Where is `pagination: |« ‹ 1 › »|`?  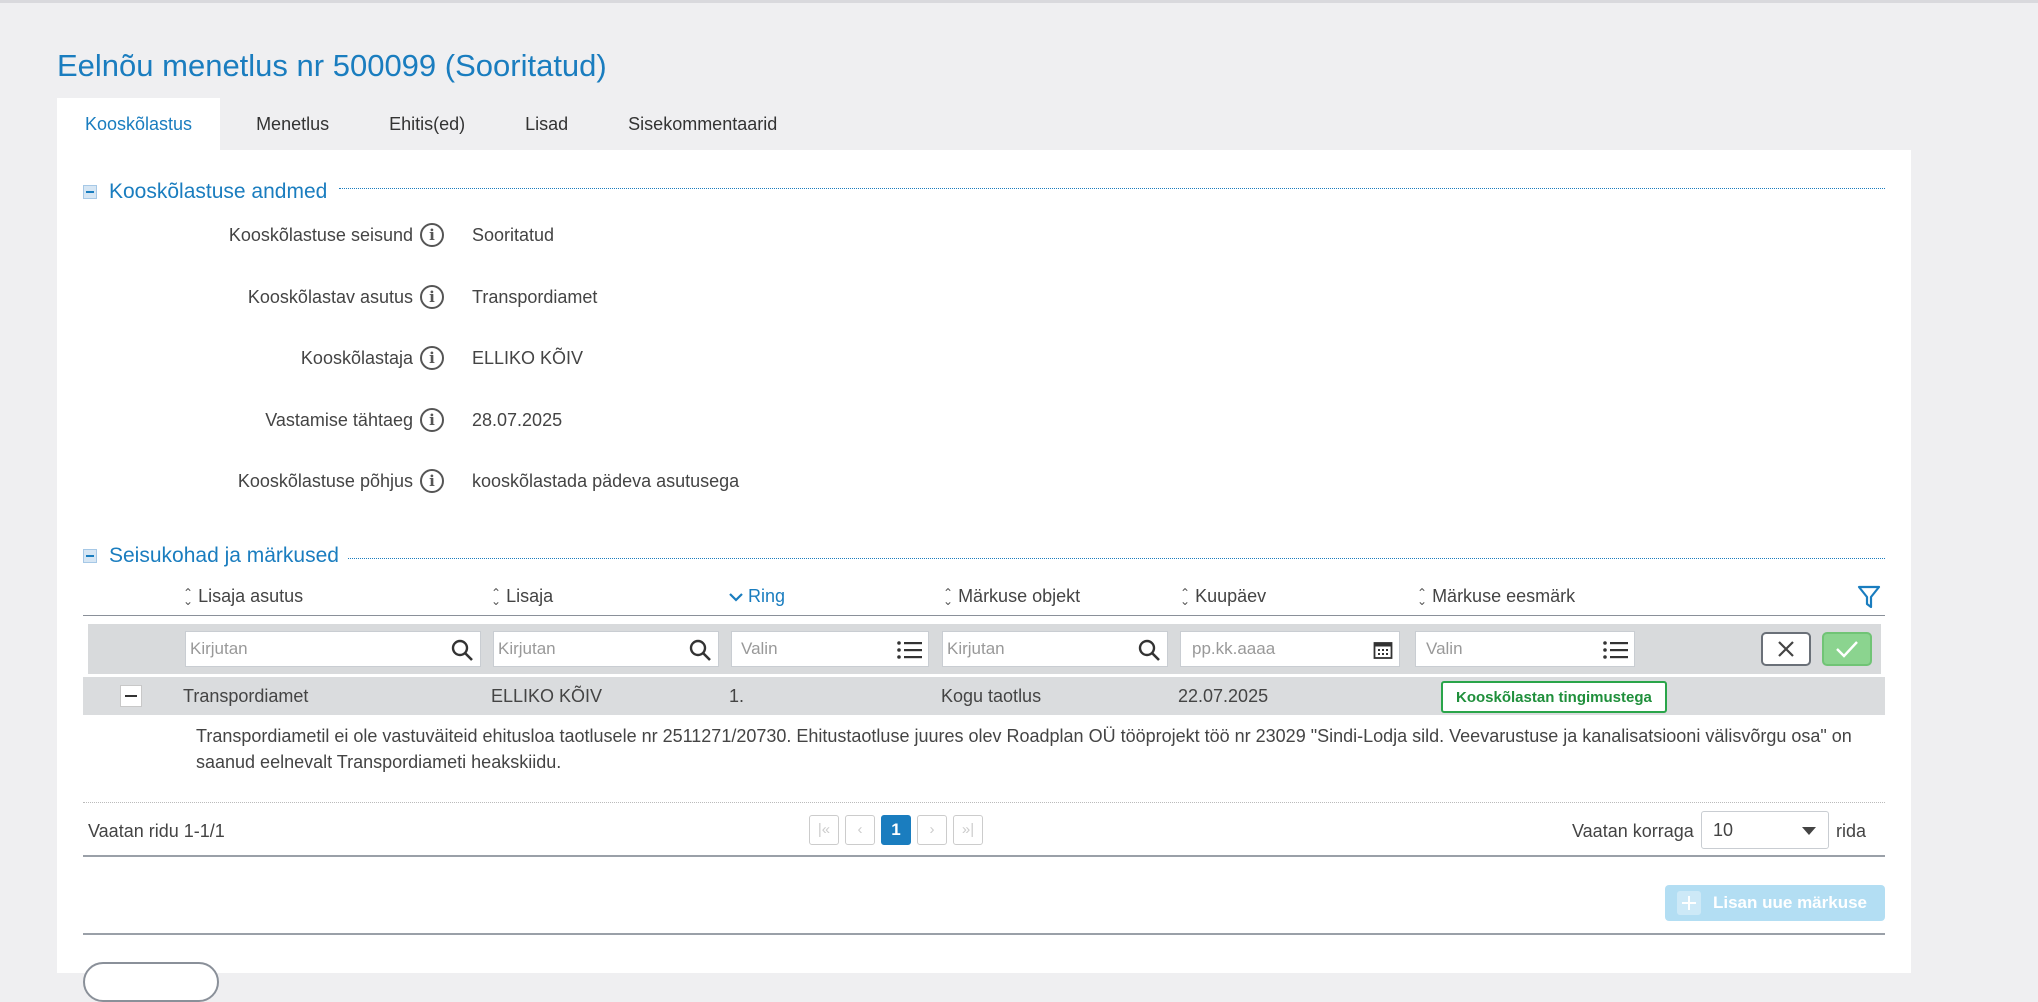
pagination: |« ‹ 1 › »| is located at coordinates (896, 830).